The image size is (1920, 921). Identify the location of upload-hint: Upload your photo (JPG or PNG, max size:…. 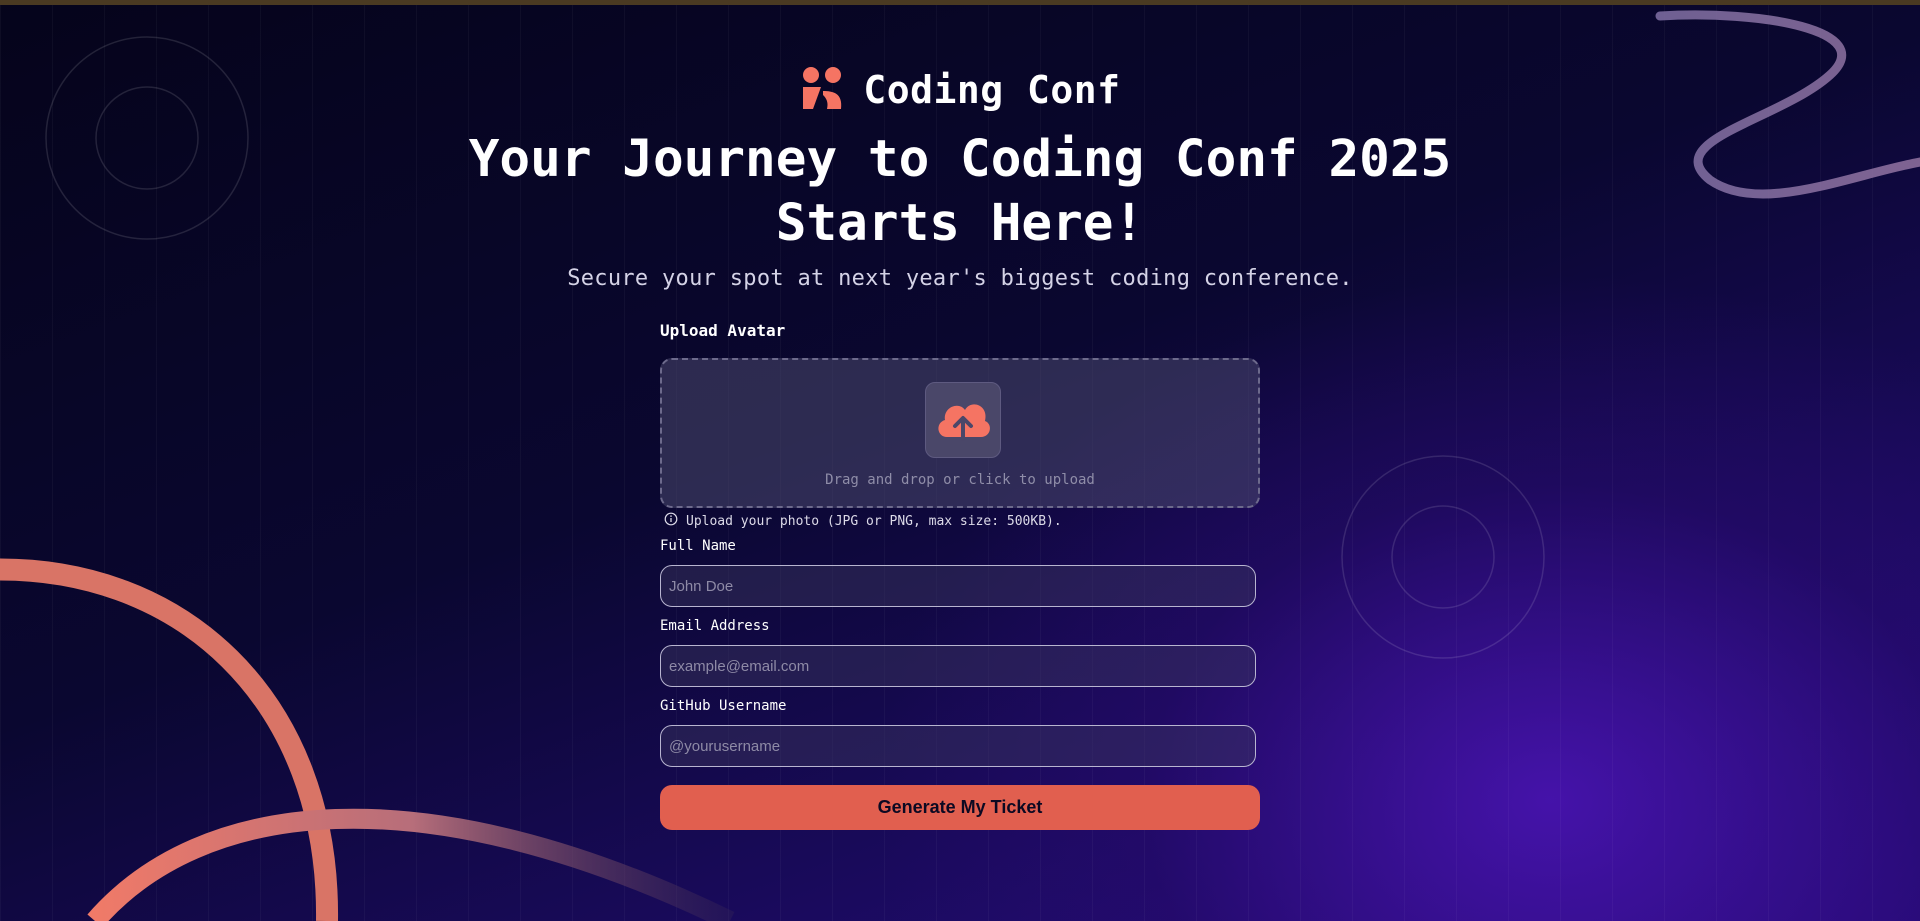
(863, 521).